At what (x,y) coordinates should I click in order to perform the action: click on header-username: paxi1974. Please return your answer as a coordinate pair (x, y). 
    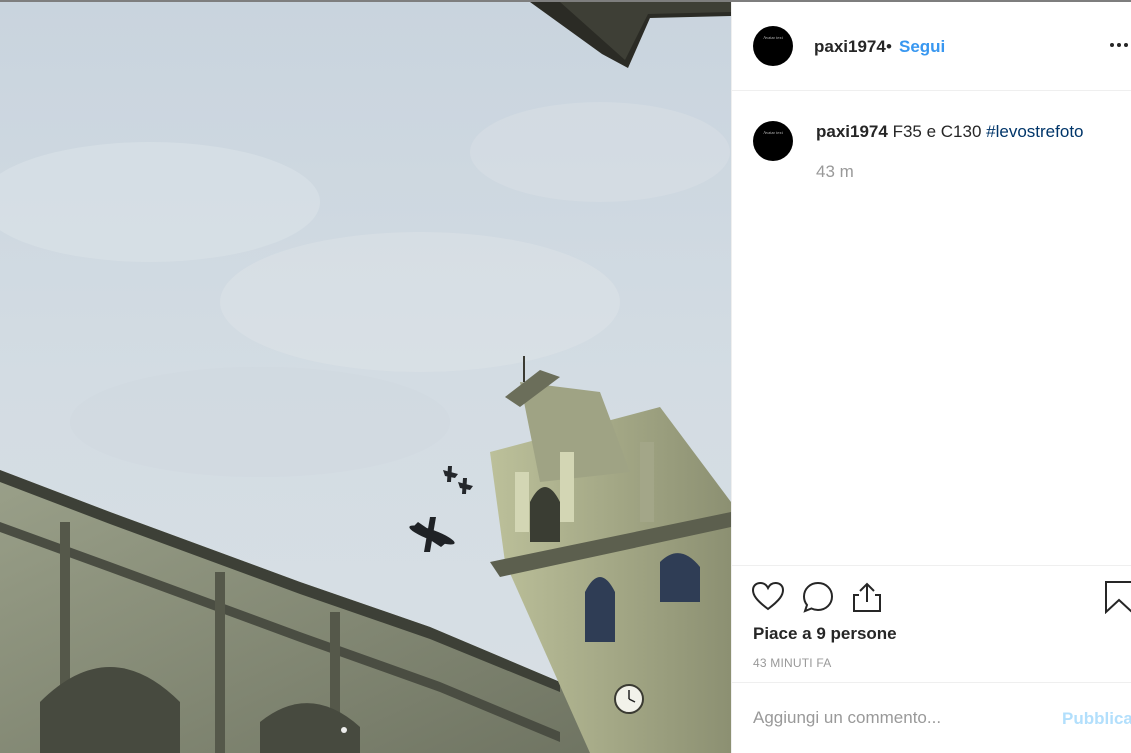
    Looking at the image, I should click on (850, 47).